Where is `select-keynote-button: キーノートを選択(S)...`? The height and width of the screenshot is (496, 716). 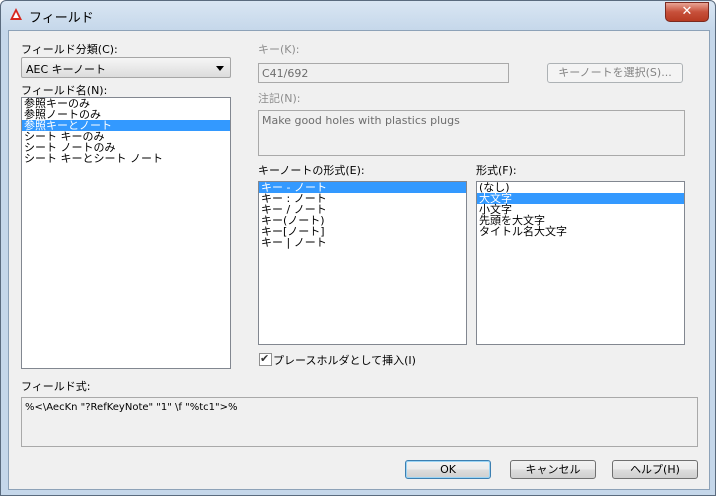 select-keynote-button: キーノートを選択(S)... is located at coordinates (615, 73).